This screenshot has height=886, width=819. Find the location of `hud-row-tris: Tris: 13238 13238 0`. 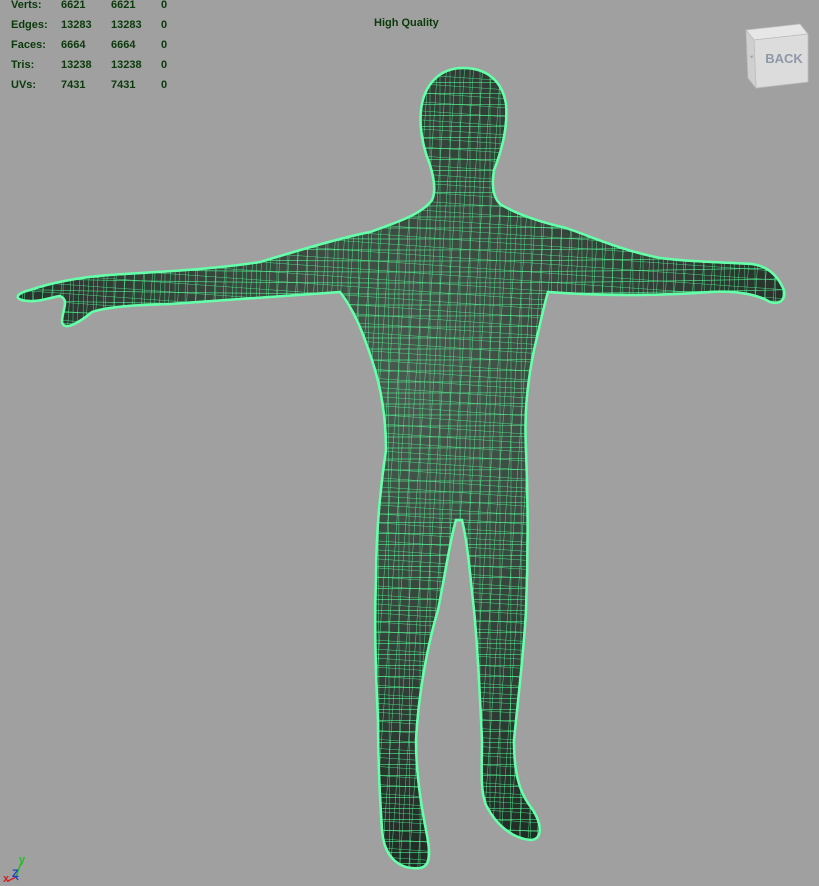

hud-row-tris: Tris: 13238 13238 0 is located at coordinates (96, 65).